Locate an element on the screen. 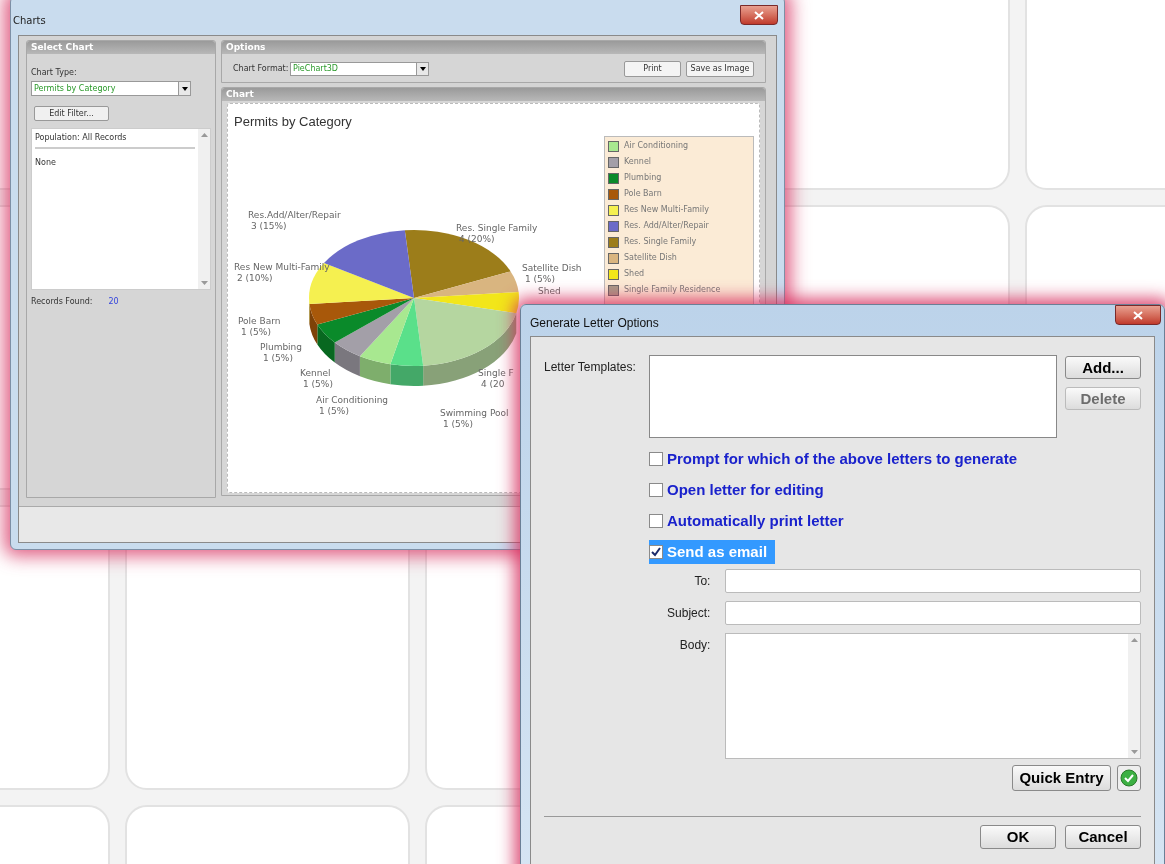 This screenshot has height=864, width=1165. slice-label: Satellite Dish 1 (5%) is located at coordinates (552, 273).